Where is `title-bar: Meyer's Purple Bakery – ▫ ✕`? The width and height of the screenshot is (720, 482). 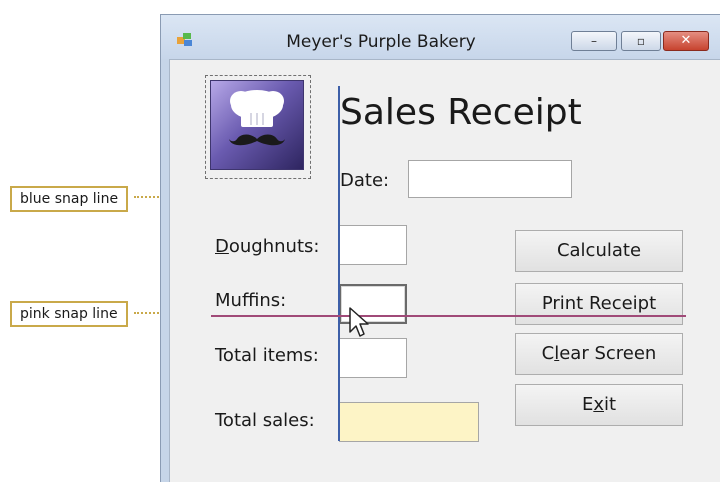 title-bar: Meyer's Purple Bakery – ▫ ✕ is located at coordinates (440, 37).